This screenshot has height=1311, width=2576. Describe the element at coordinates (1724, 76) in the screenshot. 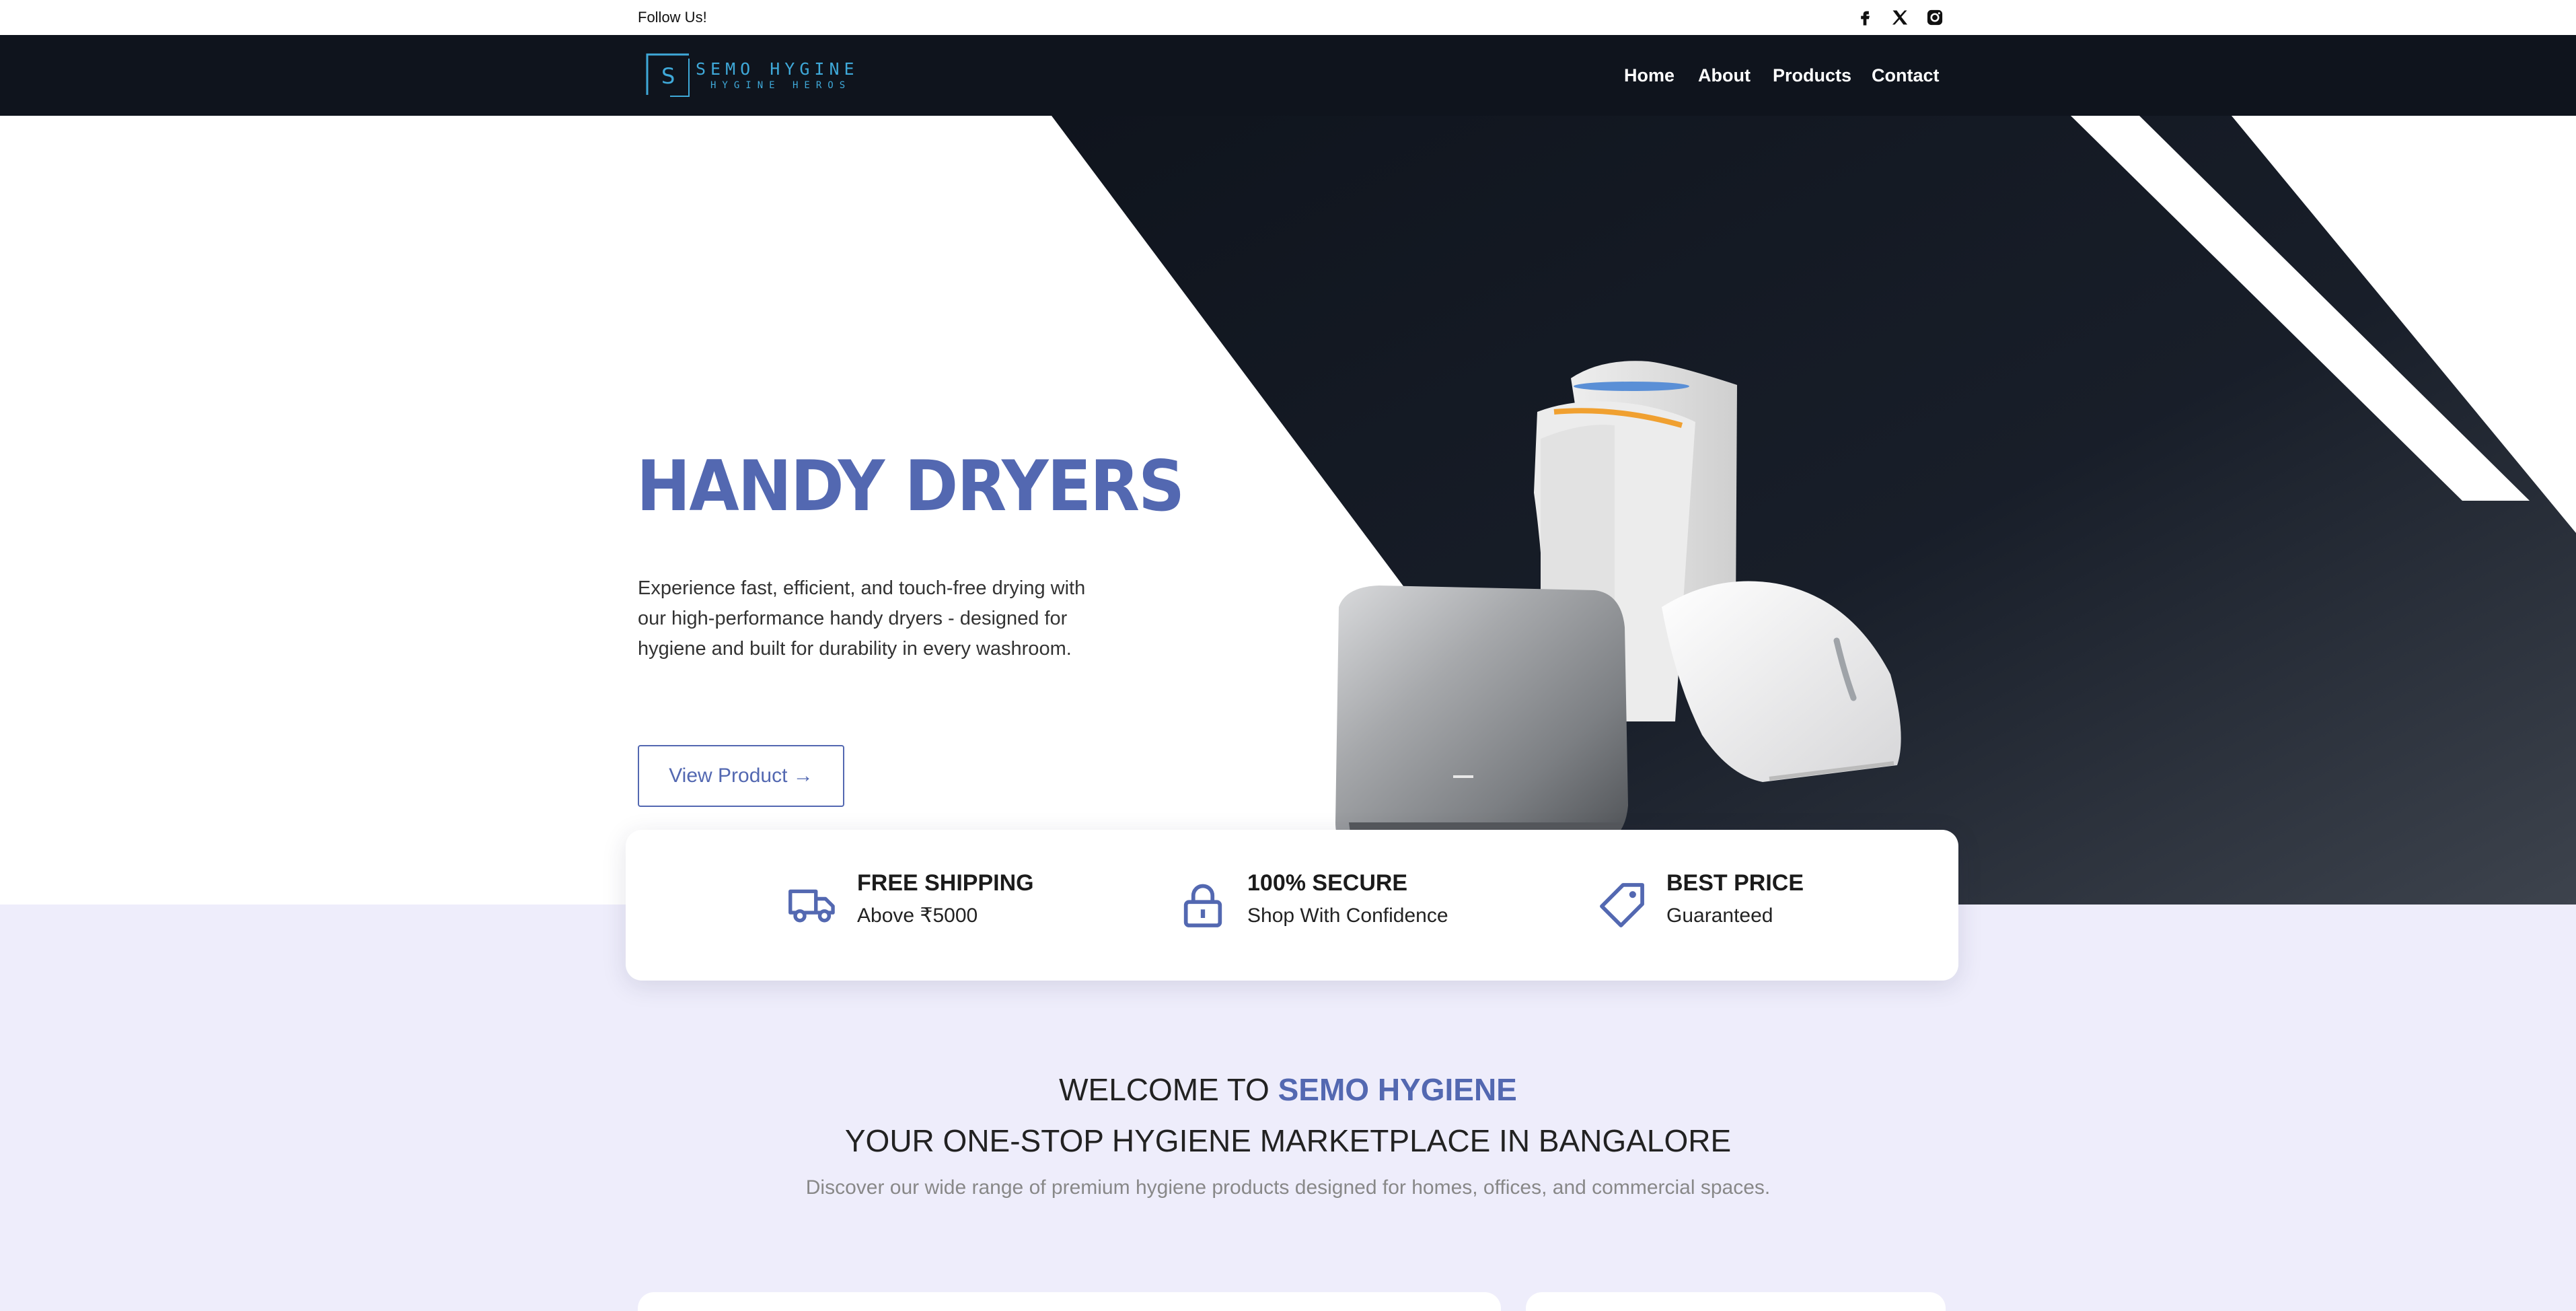

I see `nav-about: About` at that location.